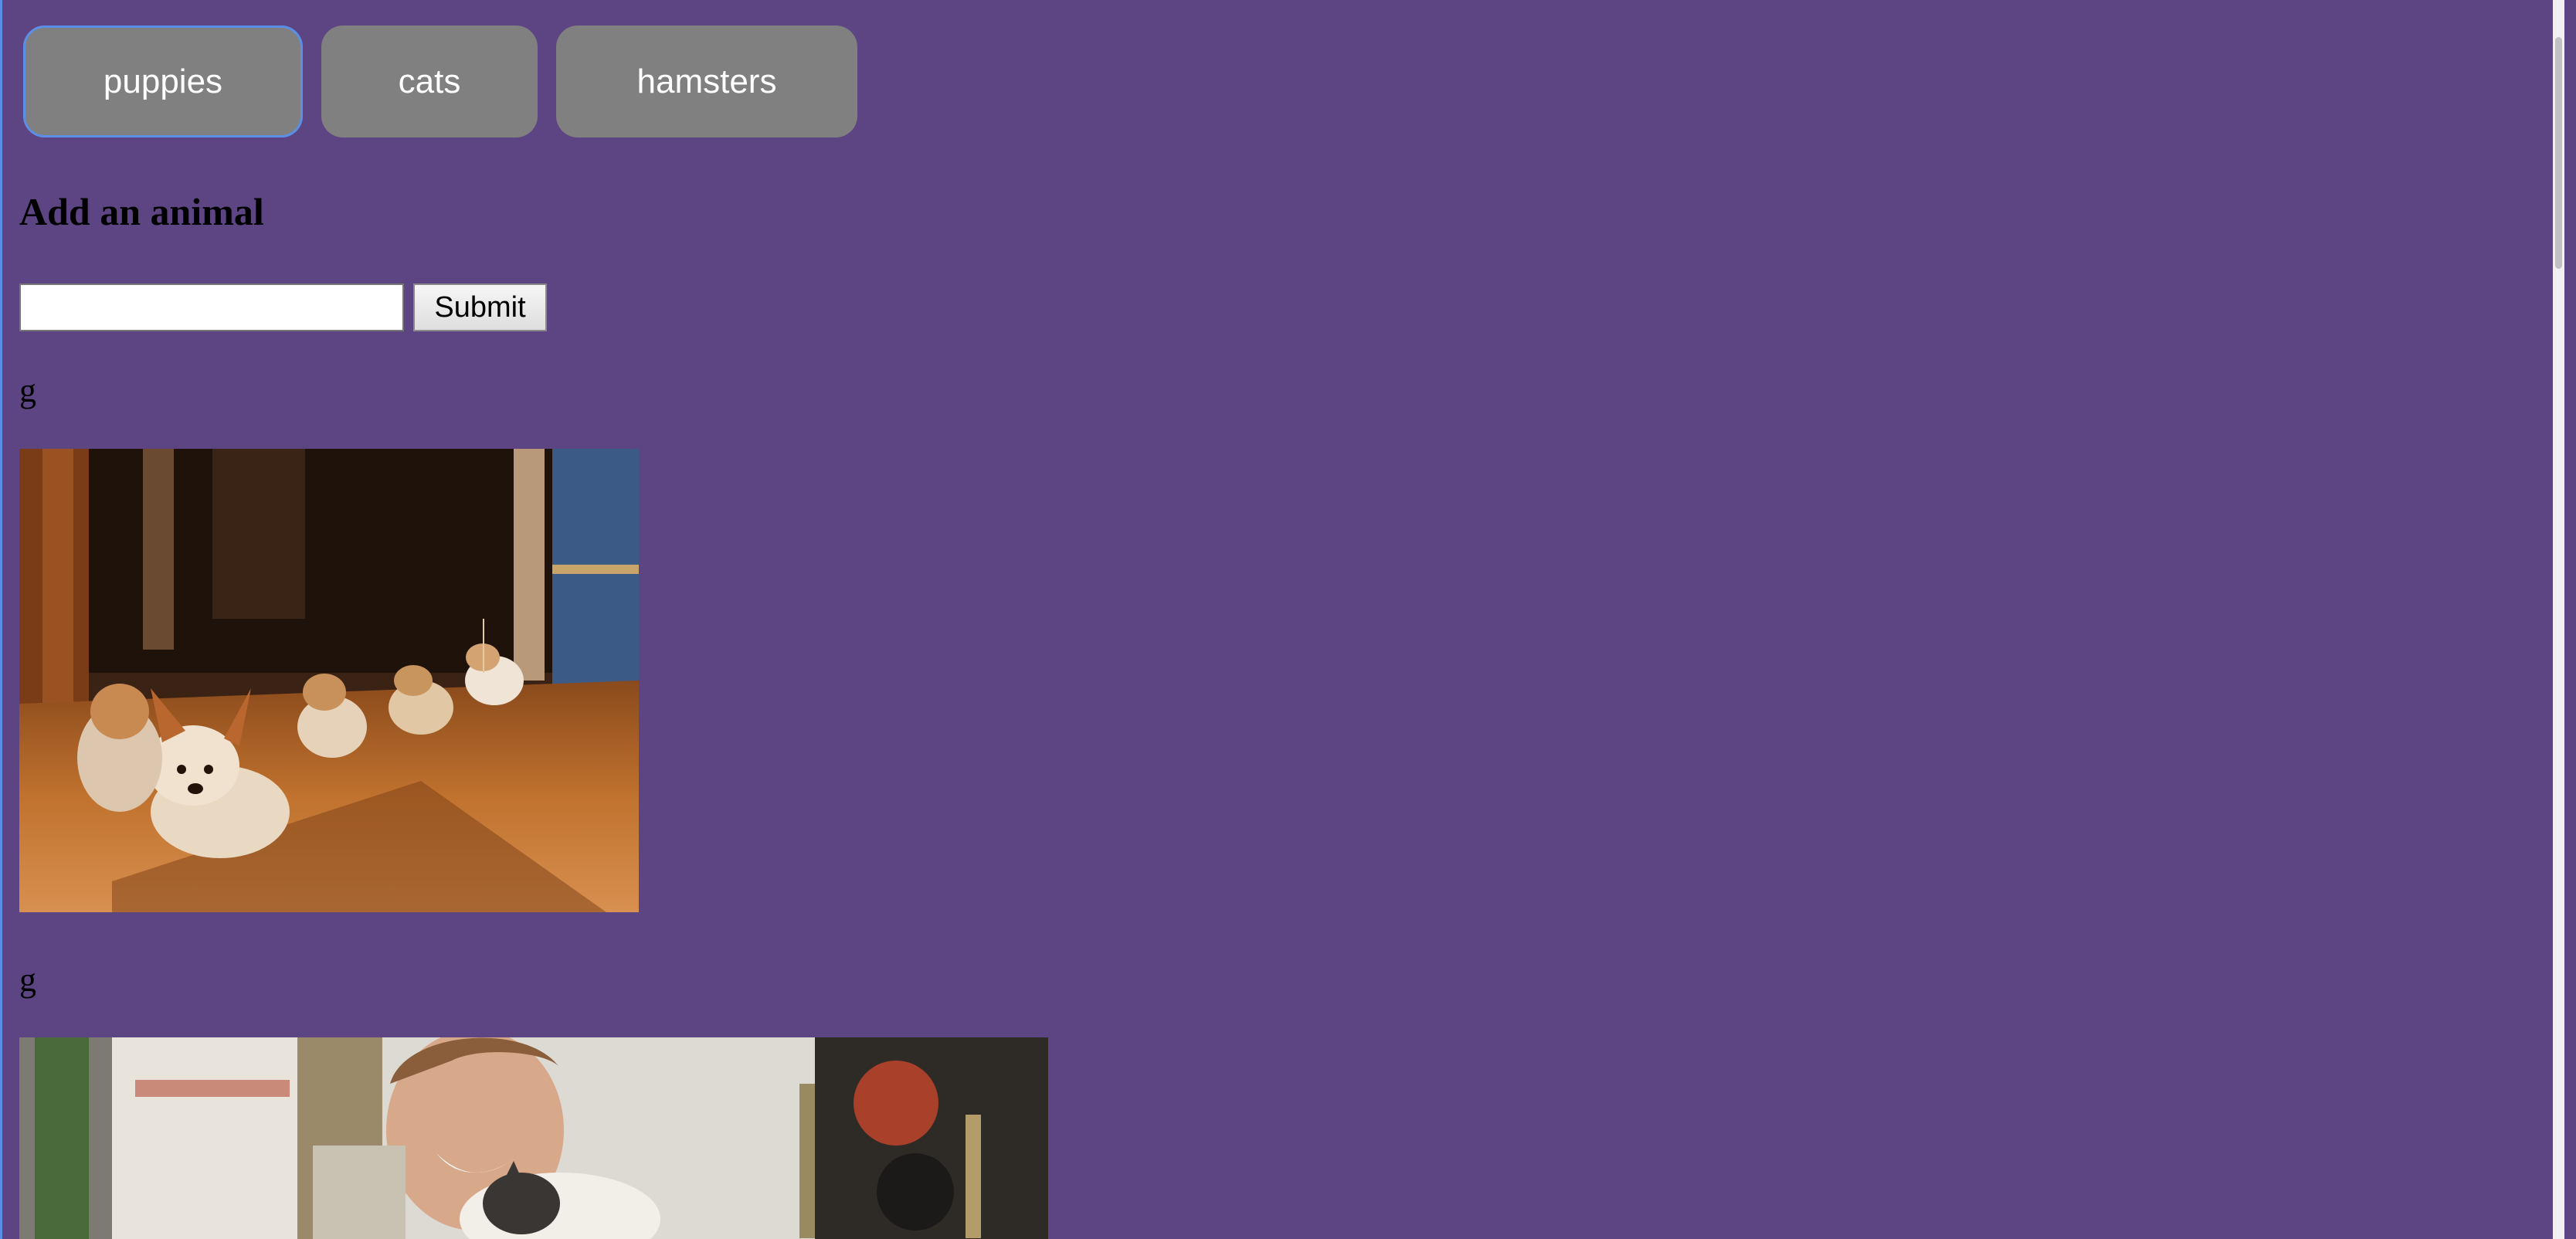 The image size is (2576, 1239). I want to click on man-with-husky-illustration, so click(533, 1138).